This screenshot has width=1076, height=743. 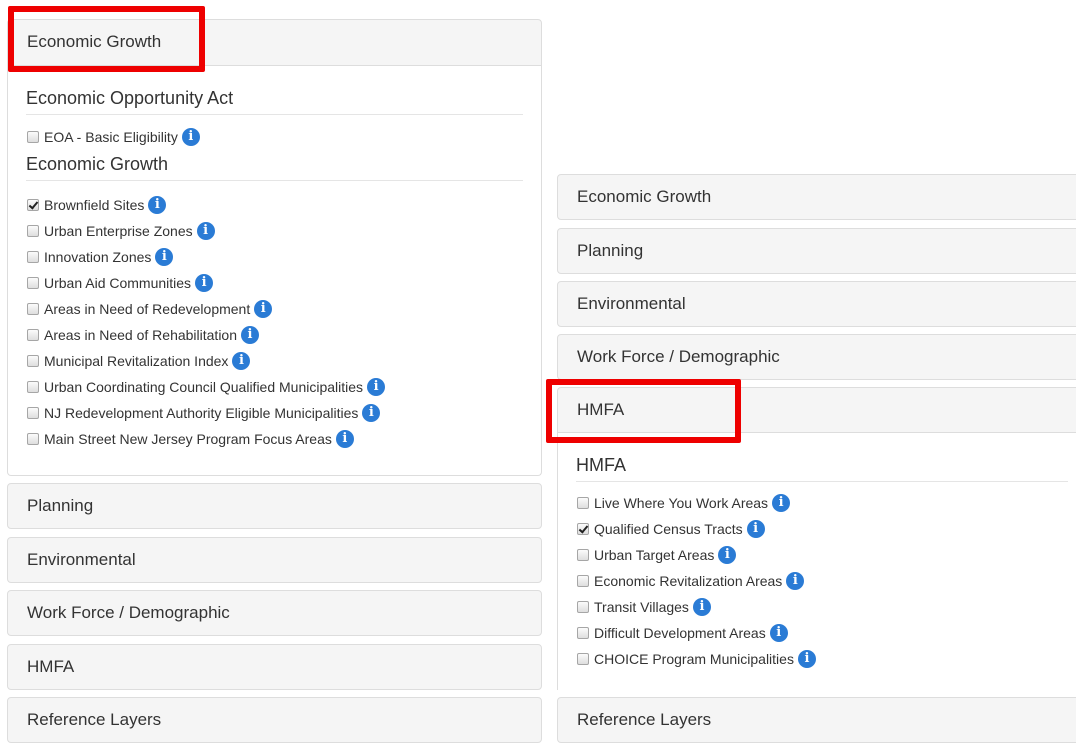 What do you see at coordinates (274, 560) in the screenshot?
I see `left-panel-environmental: Environmental` at bounding box center [274, 560].